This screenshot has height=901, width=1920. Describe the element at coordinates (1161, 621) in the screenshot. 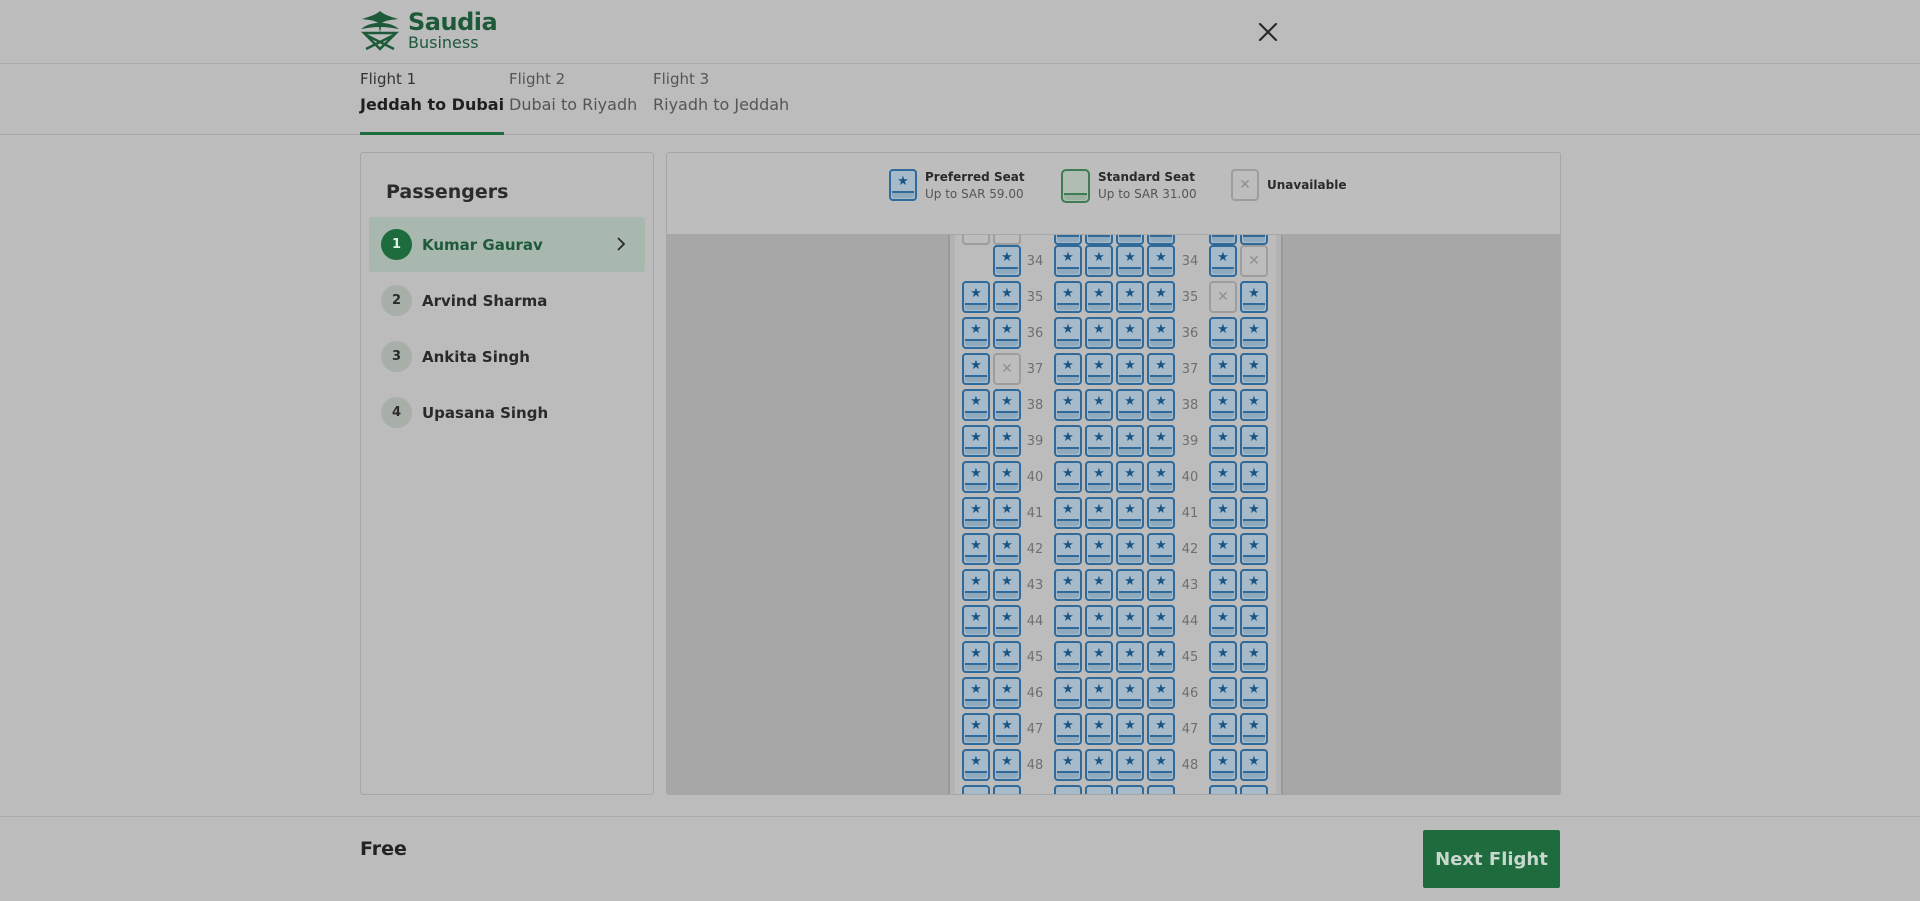

I see `seat-44F: ★` at that location.